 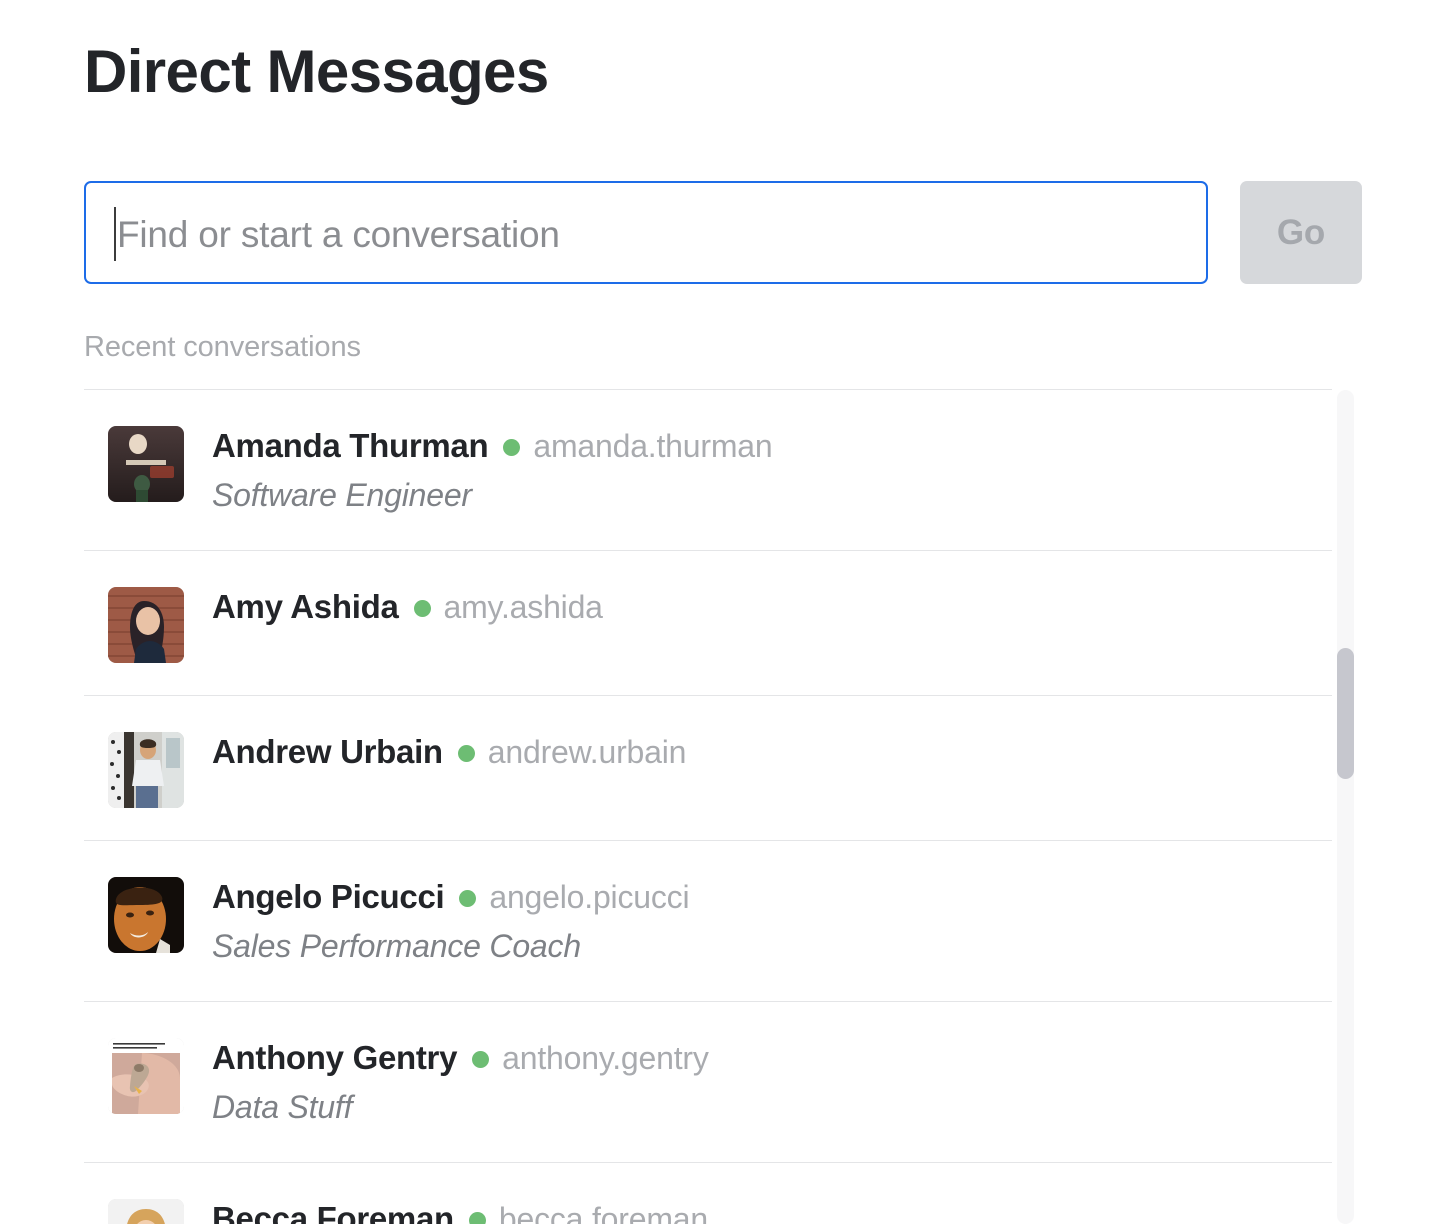 I want to click on conversation-handle: amanda.thurman, so click(x=653, y=446).